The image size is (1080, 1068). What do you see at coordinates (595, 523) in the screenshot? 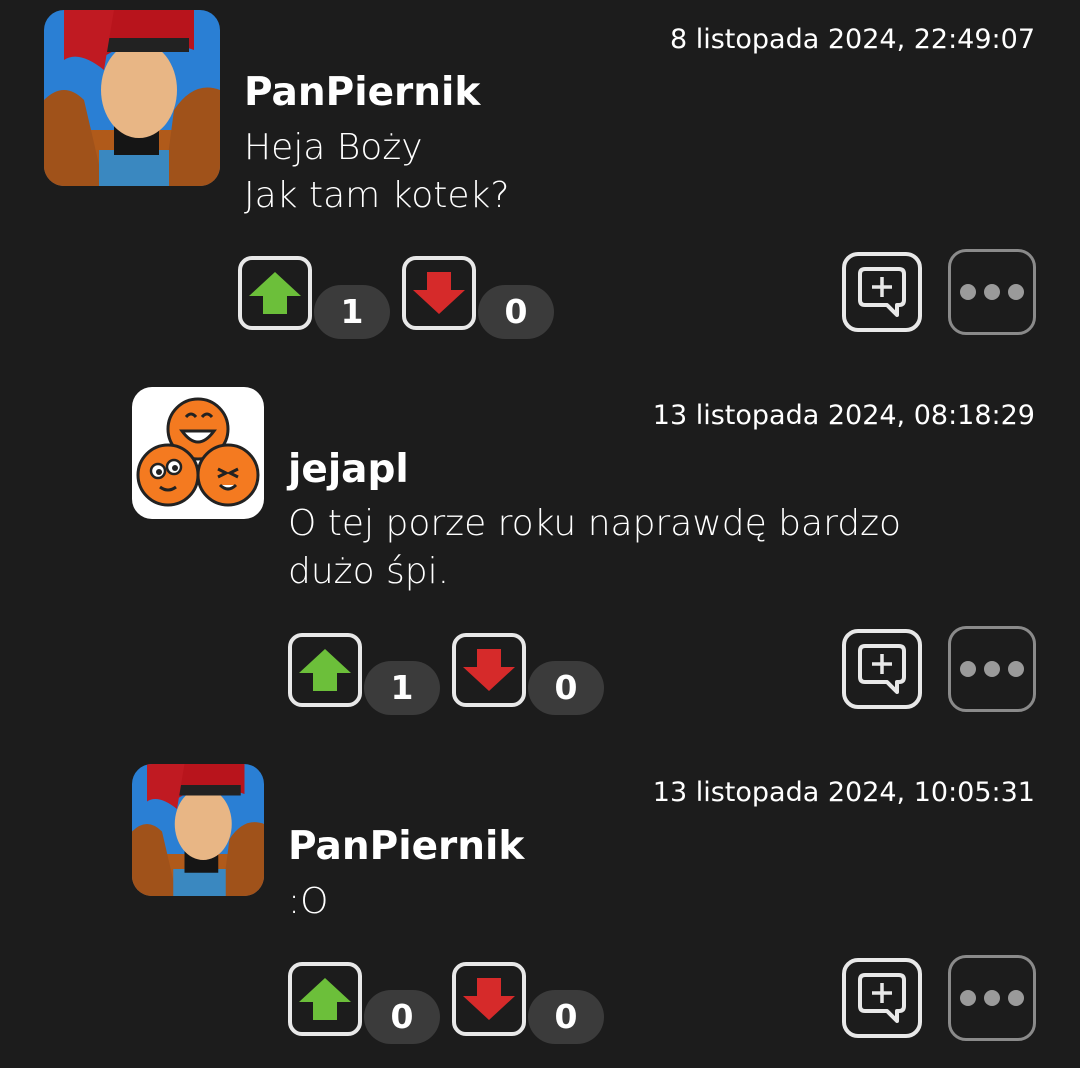
I see `comment-line: O tej porze roku naprawdę bardzo` at bounding box center [595, 523].